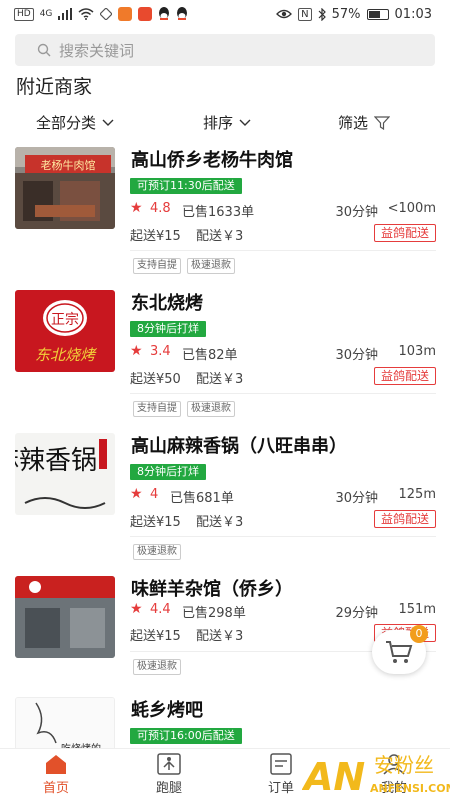  Describe the element at coordinates (169, 764) in the screenshot. I see `errand-icon` at that location.